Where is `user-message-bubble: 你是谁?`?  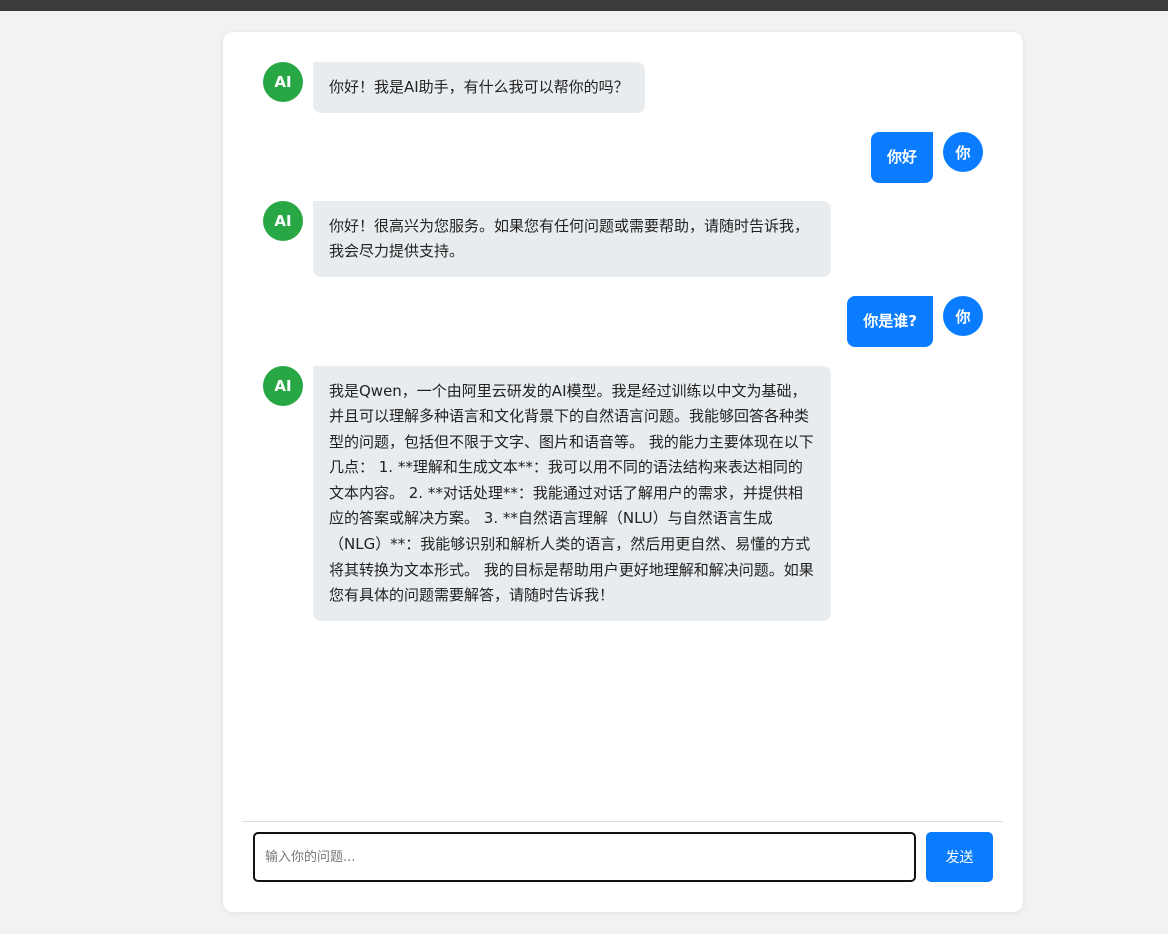
user-message-bubble: 你是谁? is located at coordinates (890, 321).